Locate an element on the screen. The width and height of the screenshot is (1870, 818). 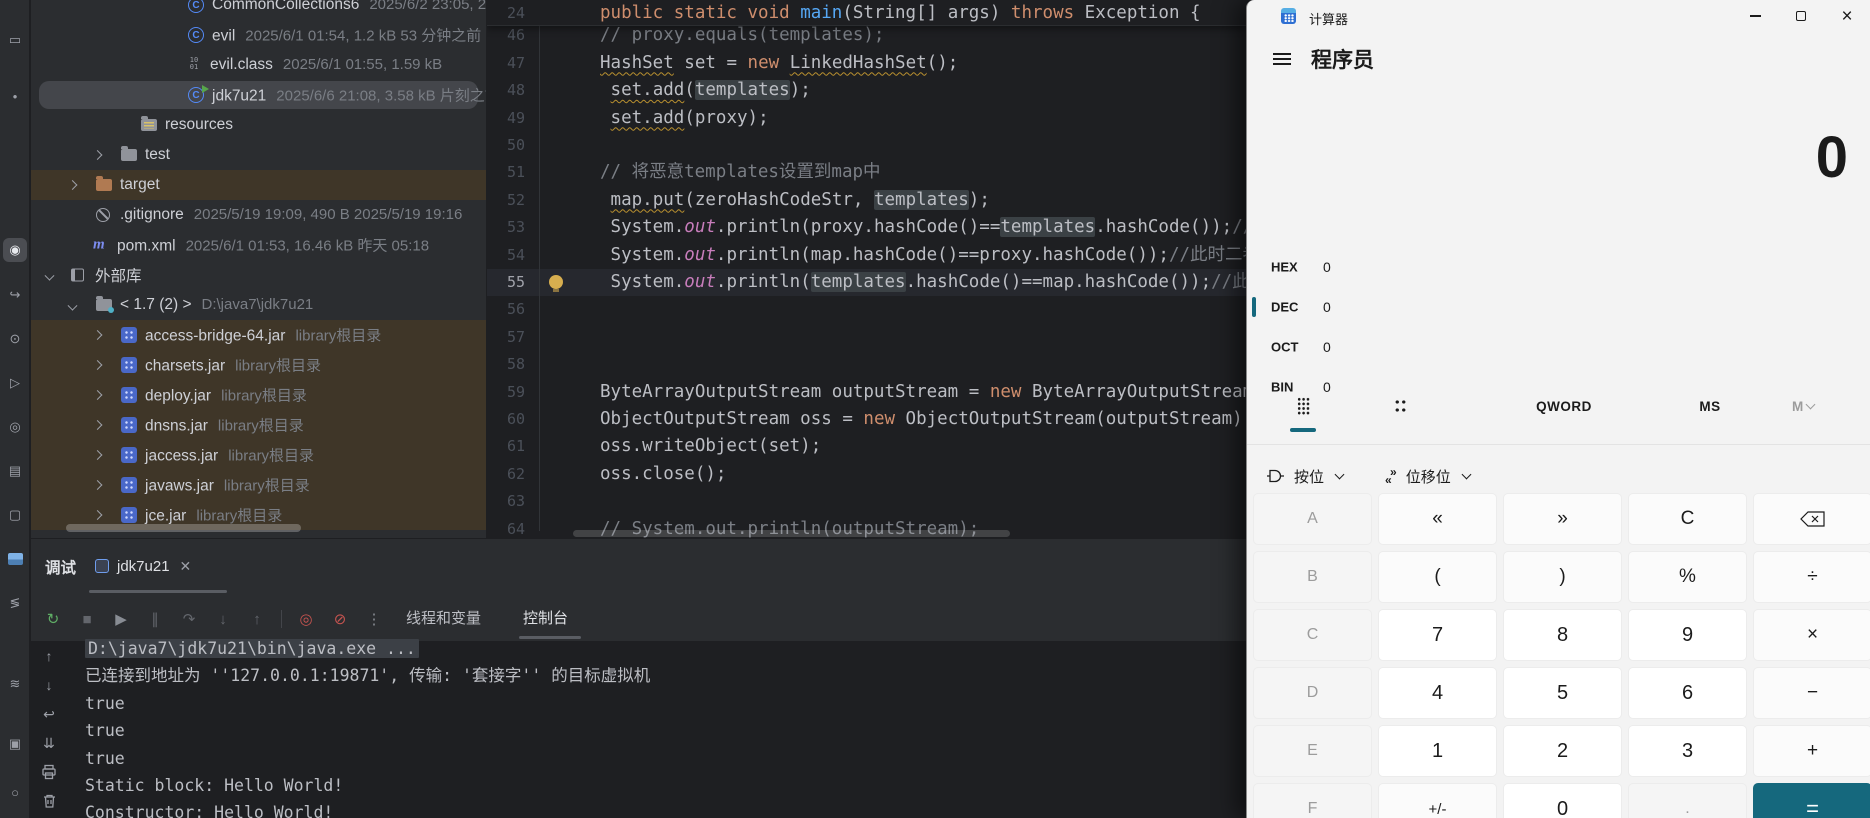
tree-horizontal-scrollbar is located at coordinates (183, 528).